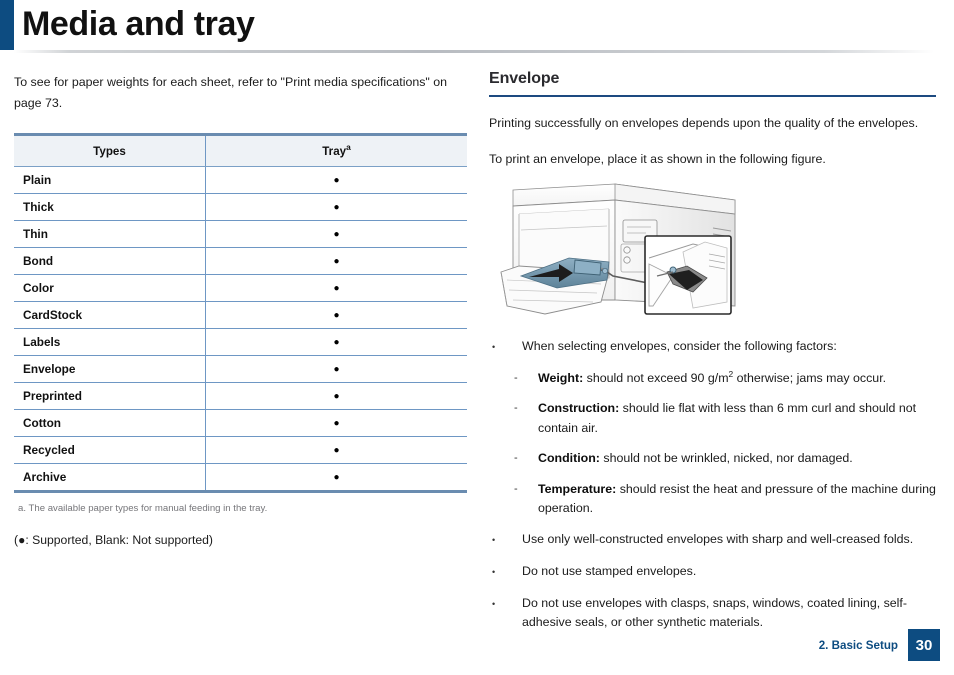 This screenshot has width=954, height=675. Describe the element at coordinates (524, 78) in the screenshot. I see `section-heading-envelope: Envelope` at that location.